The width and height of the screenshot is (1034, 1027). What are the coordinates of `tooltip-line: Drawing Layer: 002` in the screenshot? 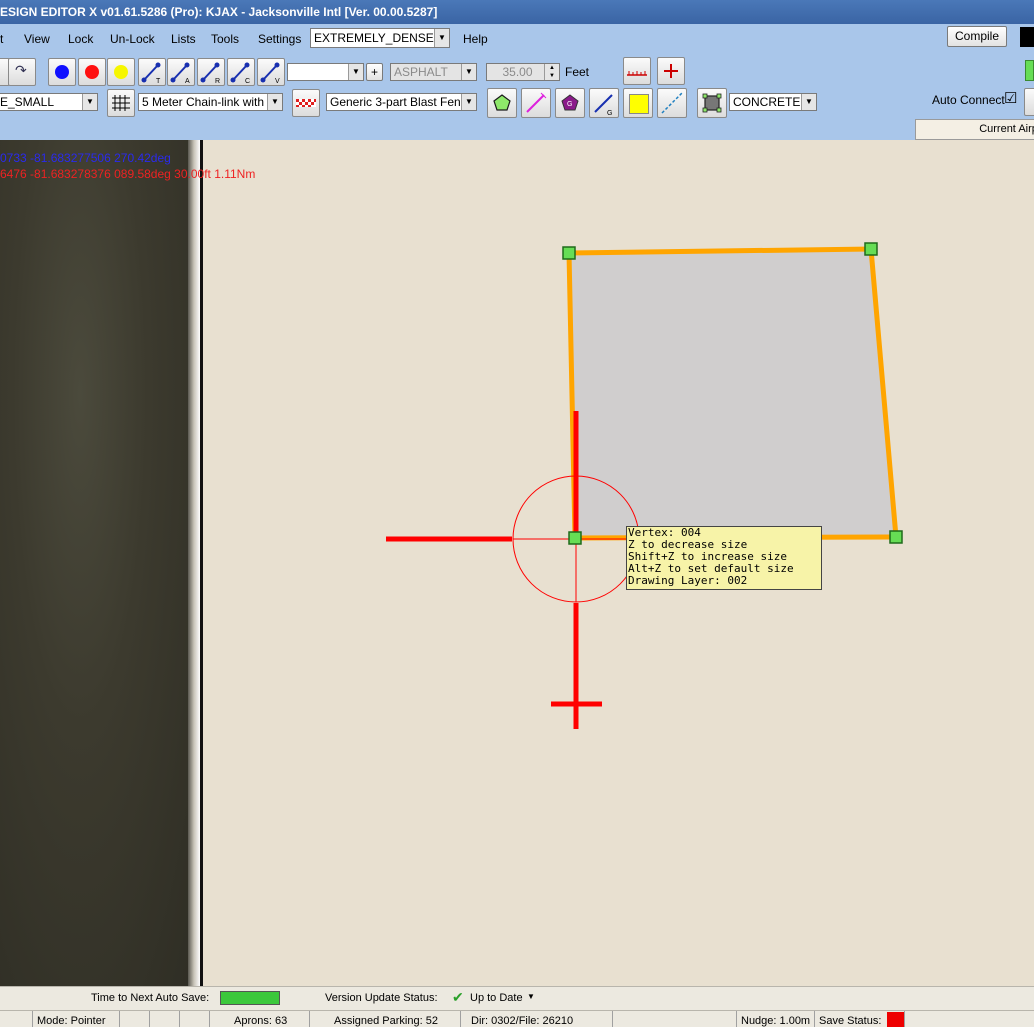 It's located at (688, 580).